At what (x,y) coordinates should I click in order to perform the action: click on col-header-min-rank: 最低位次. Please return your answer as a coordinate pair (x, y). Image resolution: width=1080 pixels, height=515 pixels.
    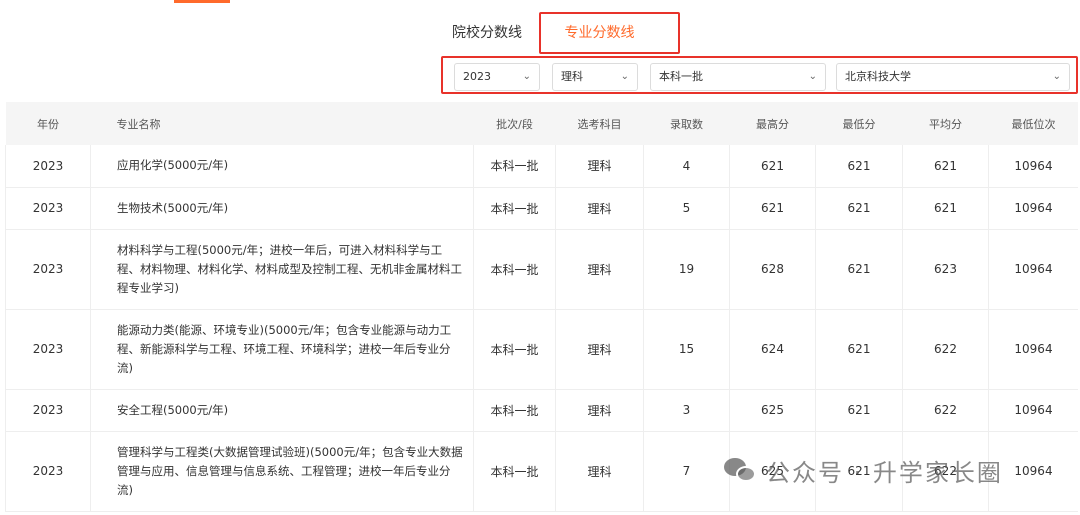
    Looking at the image, I should click on (1033, 124).